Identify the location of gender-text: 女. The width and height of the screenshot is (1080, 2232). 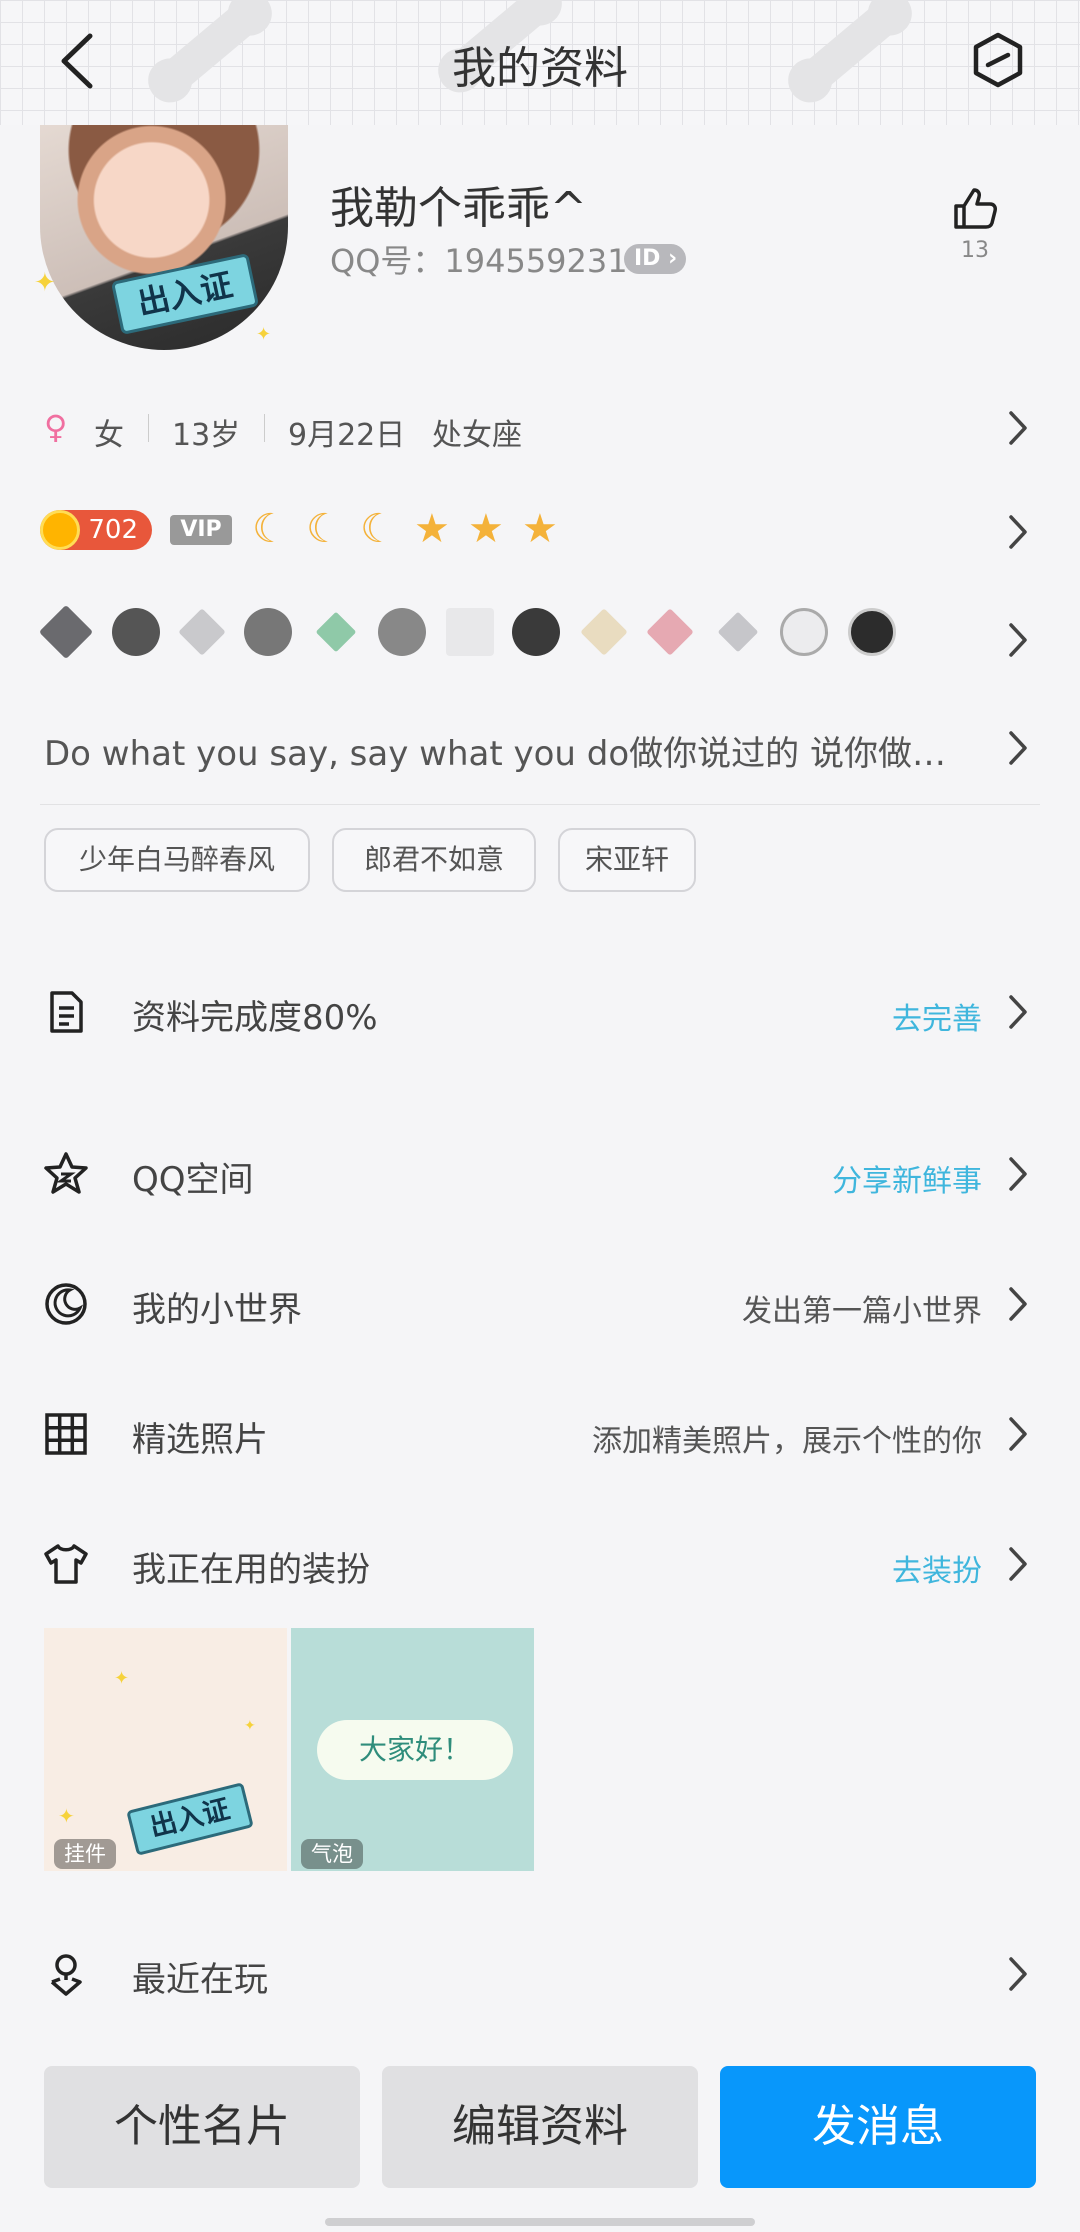
(109, 435).